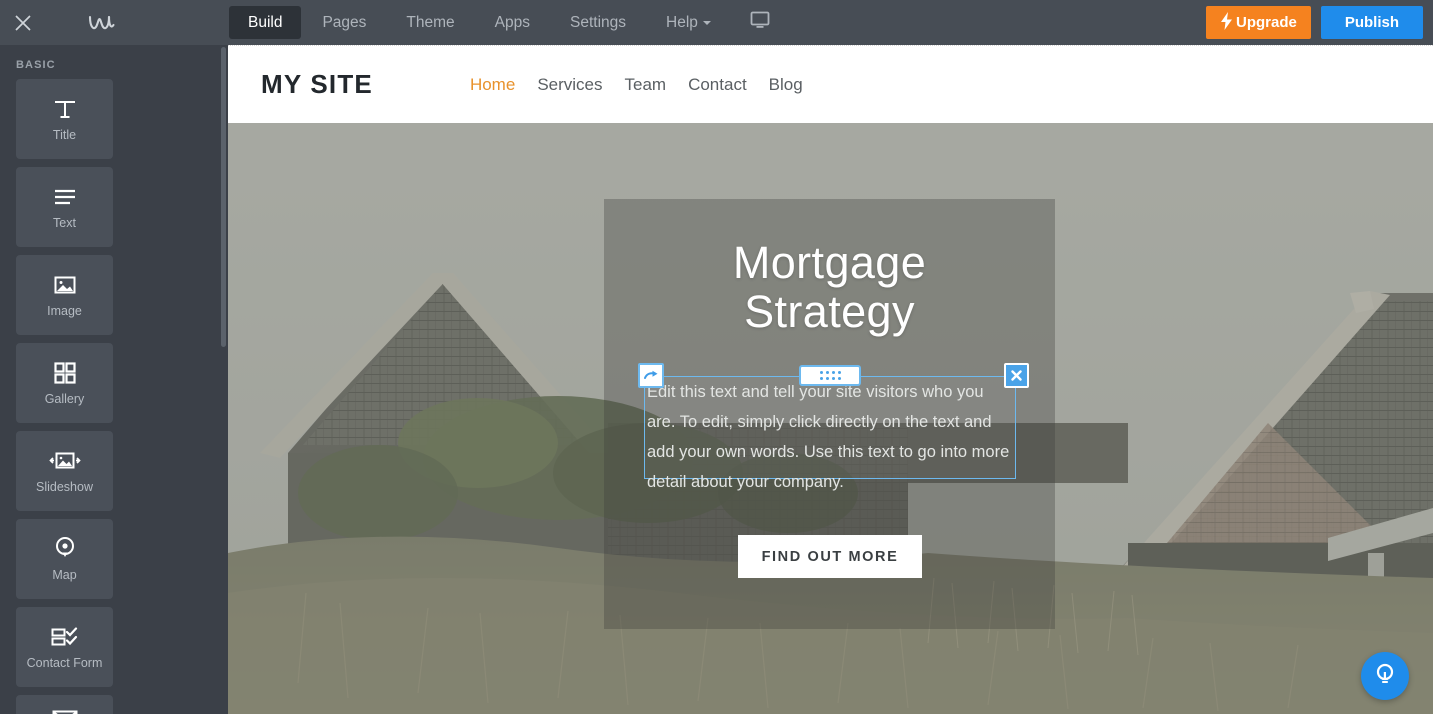 The width and height of the screenshot is (1433, 714). I want to click on drag-dots, so click(830, 375).